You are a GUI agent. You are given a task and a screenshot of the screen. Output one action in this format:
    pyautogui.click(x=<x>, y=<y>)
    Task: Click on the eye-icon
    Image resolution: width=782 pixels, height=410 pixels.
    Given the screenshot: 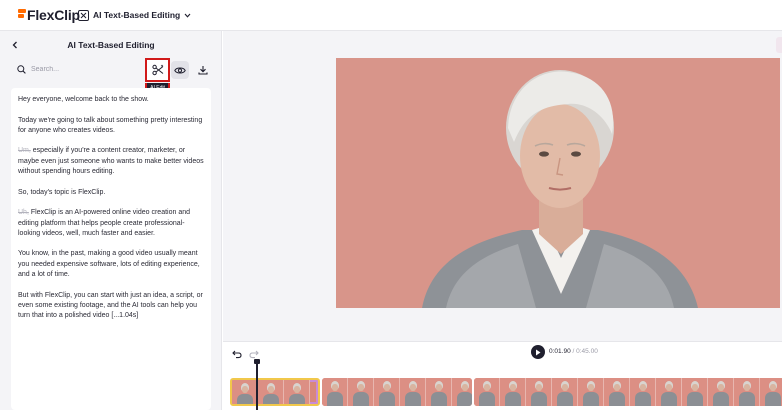 What is the action you would take?
    pyautogui.click(x=180, y=70)
    